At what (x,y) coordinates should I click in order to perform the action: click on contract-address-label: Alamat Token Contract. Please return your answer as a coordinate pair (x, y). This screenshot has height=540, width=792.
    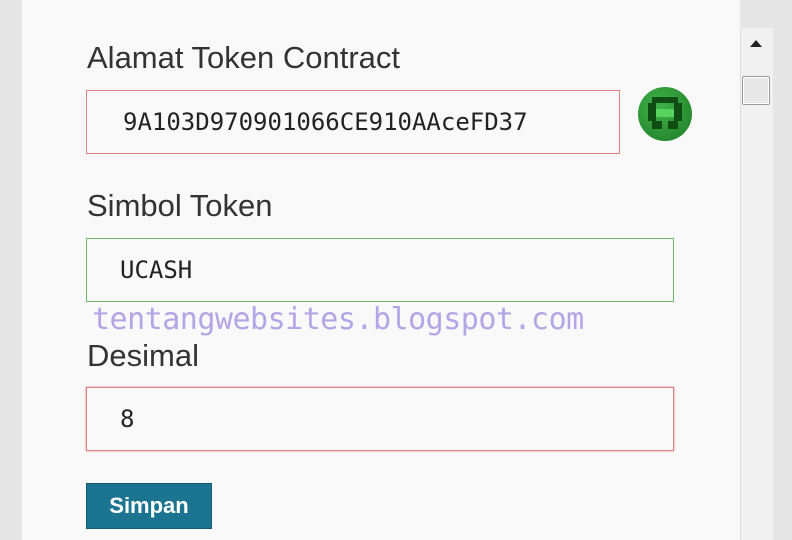
    Looking at the image, I should click on (244, 57).